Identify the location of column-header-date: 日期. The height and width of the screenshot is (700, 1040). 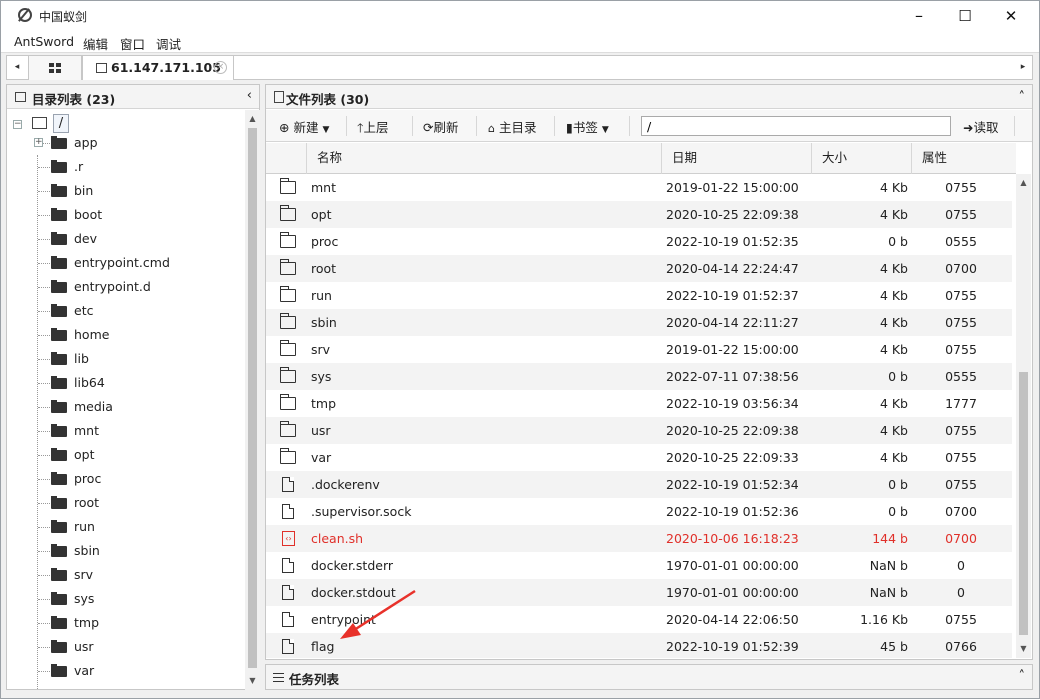
(736, 158).